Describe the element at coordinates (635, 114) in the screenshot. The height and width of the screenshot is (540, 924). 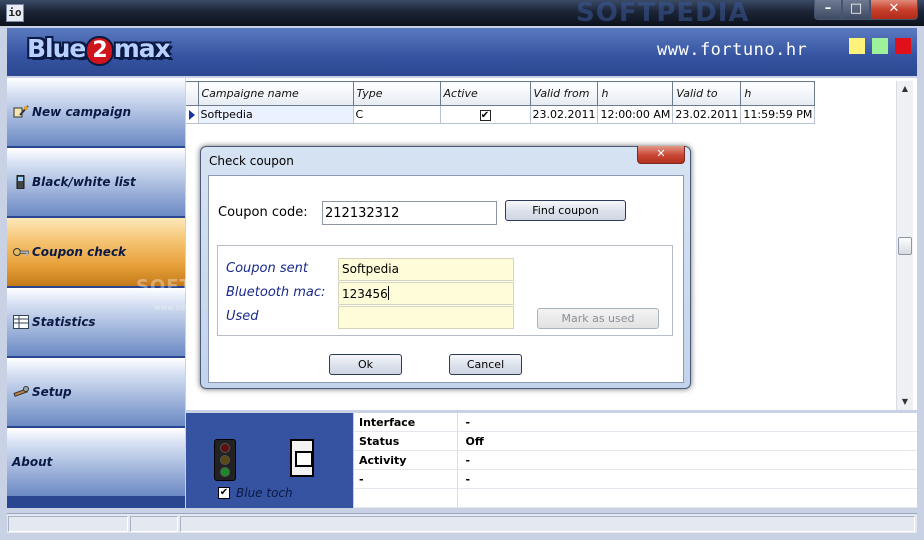
I see `cell-h-from: 12:00:00 AM` at that location.